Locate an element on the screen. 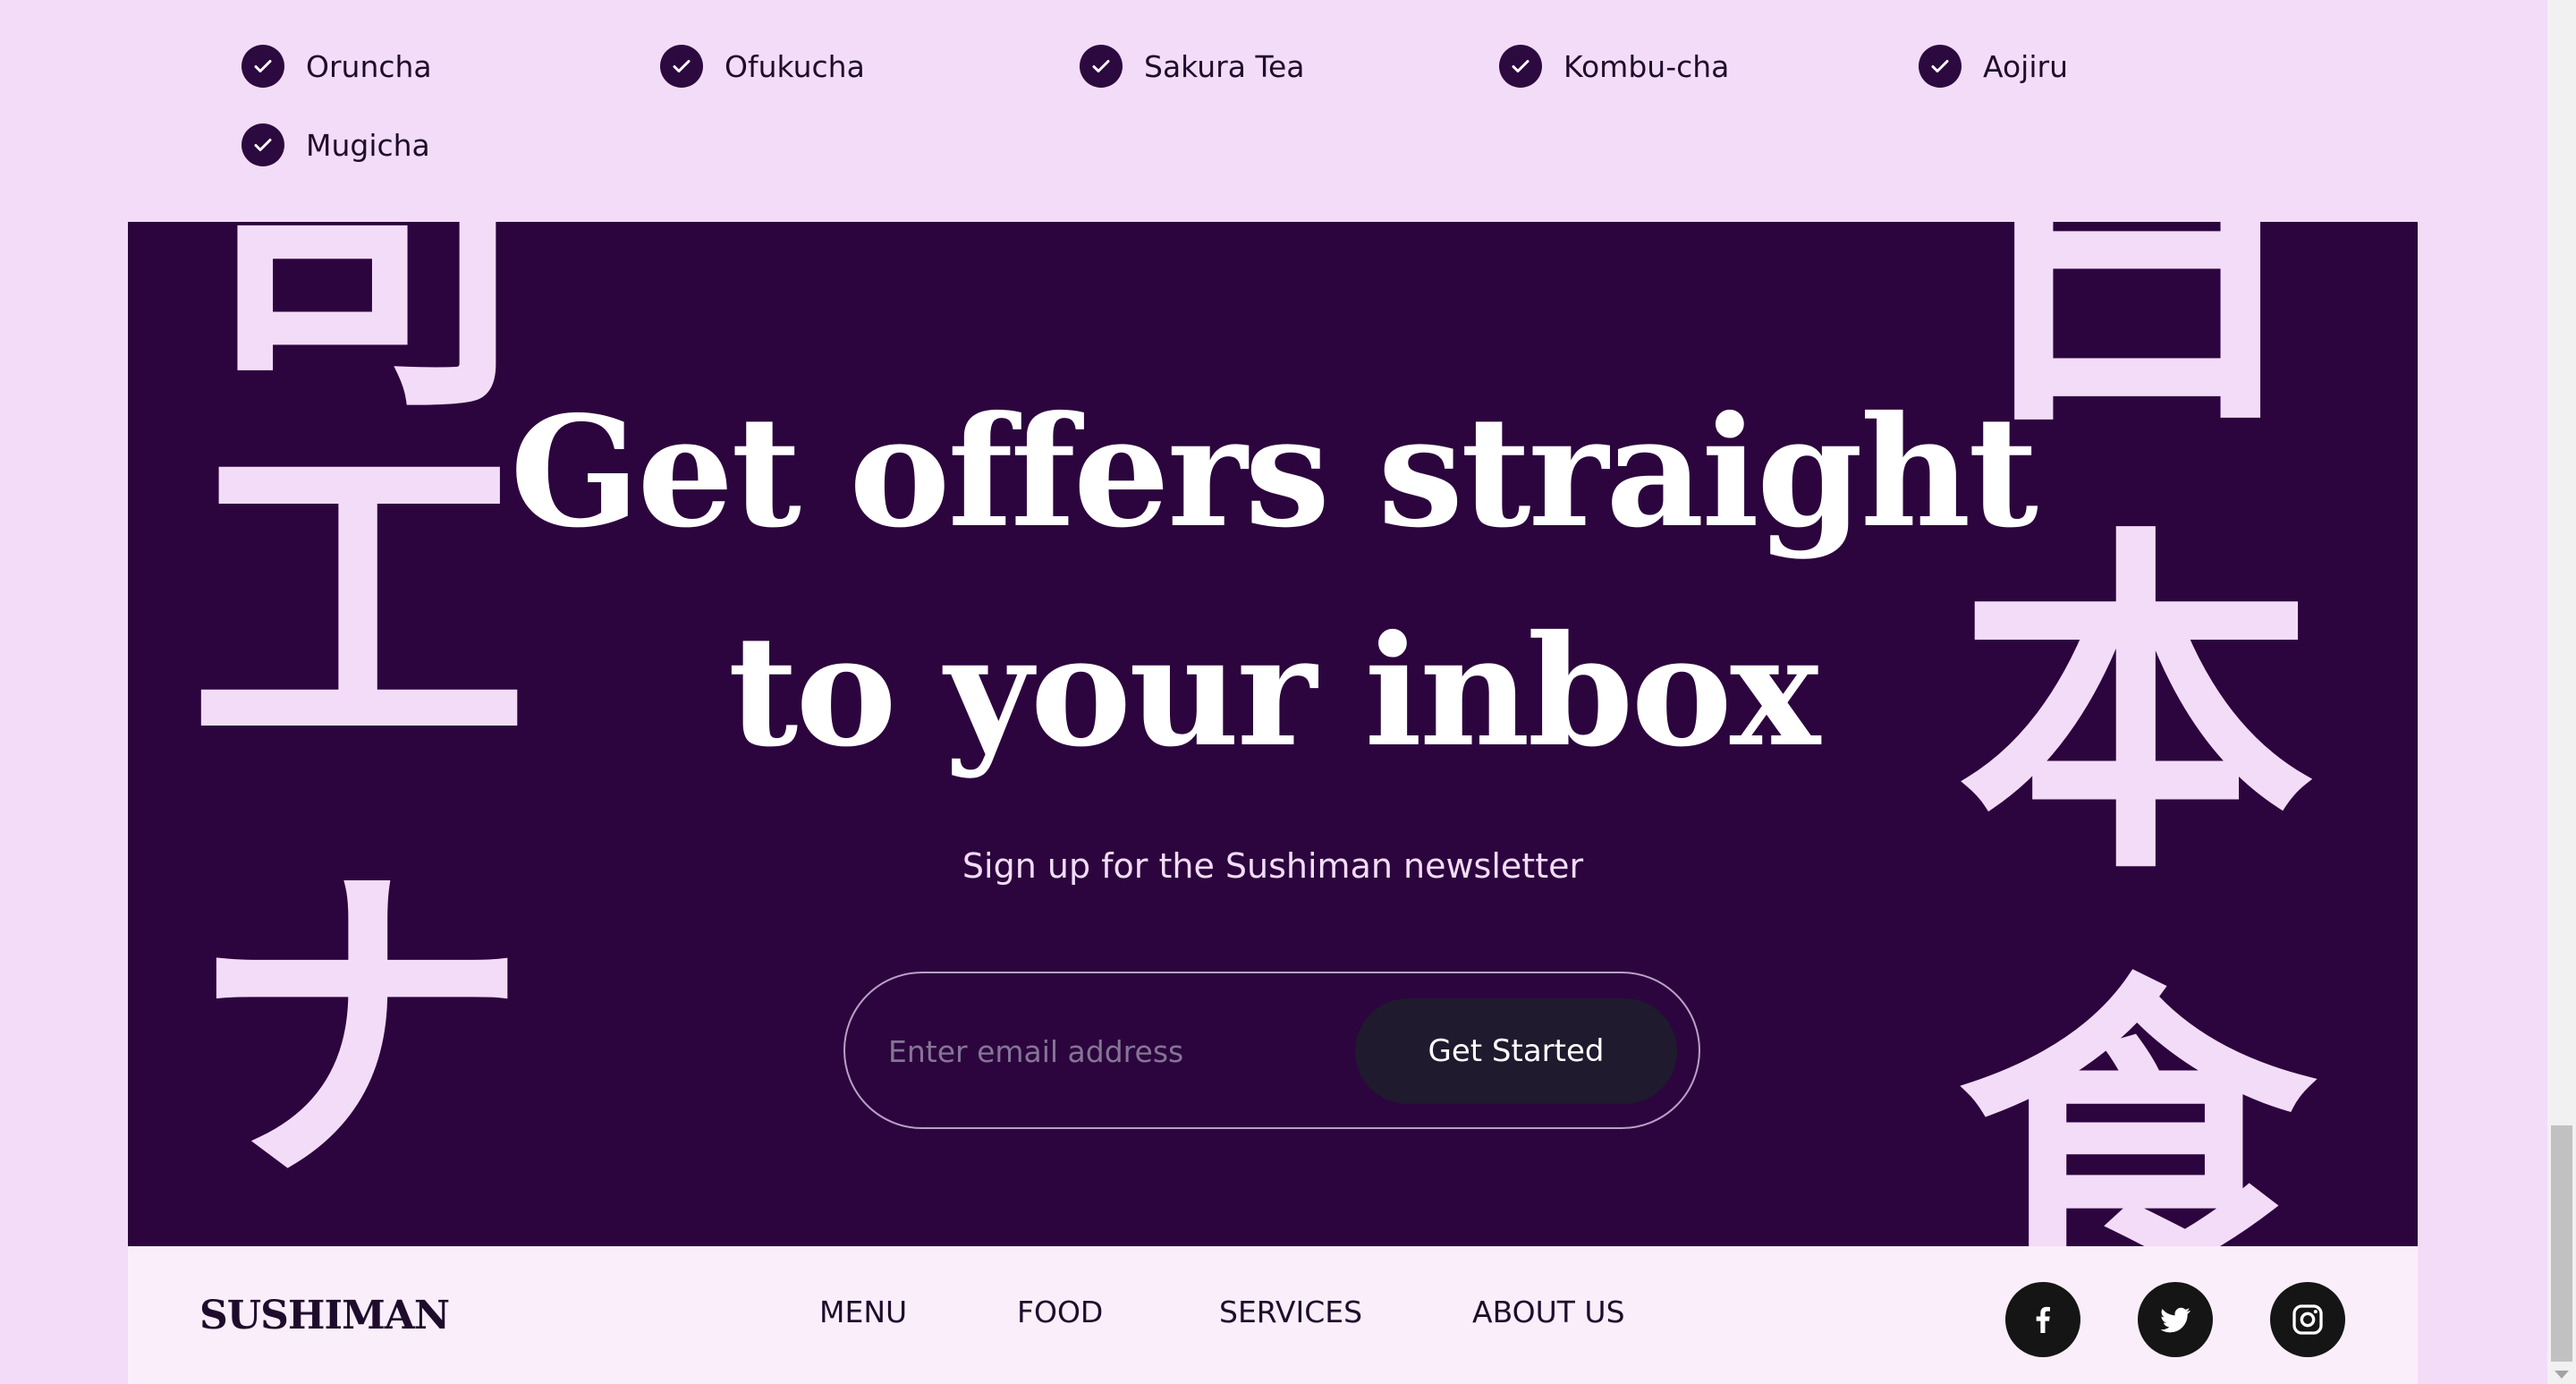 The height and width of the screenshot is (1384, 2576). tea-item-sakura-tea: Sakura Tea is located at coordinates (1192, 66).